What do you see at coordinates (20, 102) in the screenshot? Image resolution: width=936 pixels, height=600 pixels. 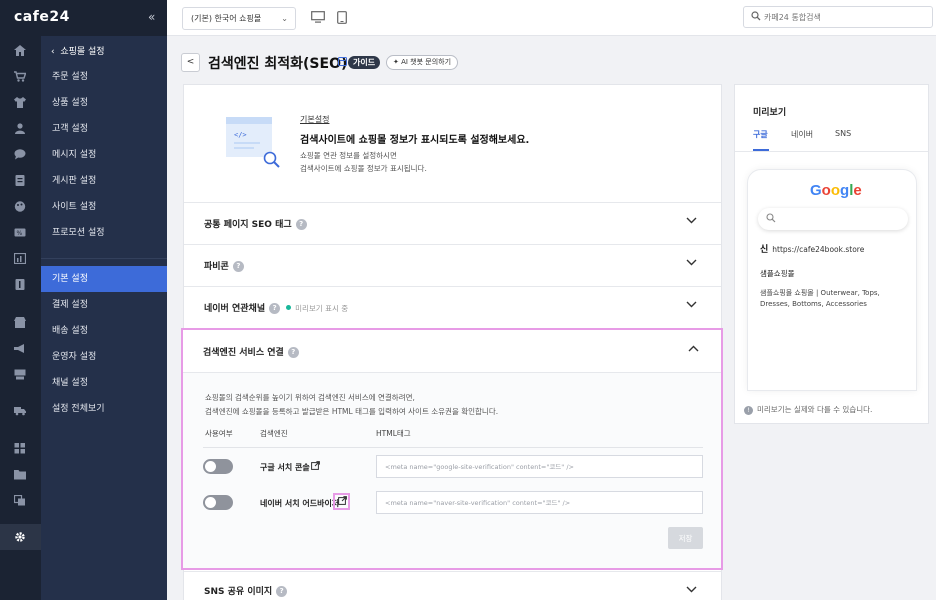 I see `shirt-icon` at bounding box center [20, 102].